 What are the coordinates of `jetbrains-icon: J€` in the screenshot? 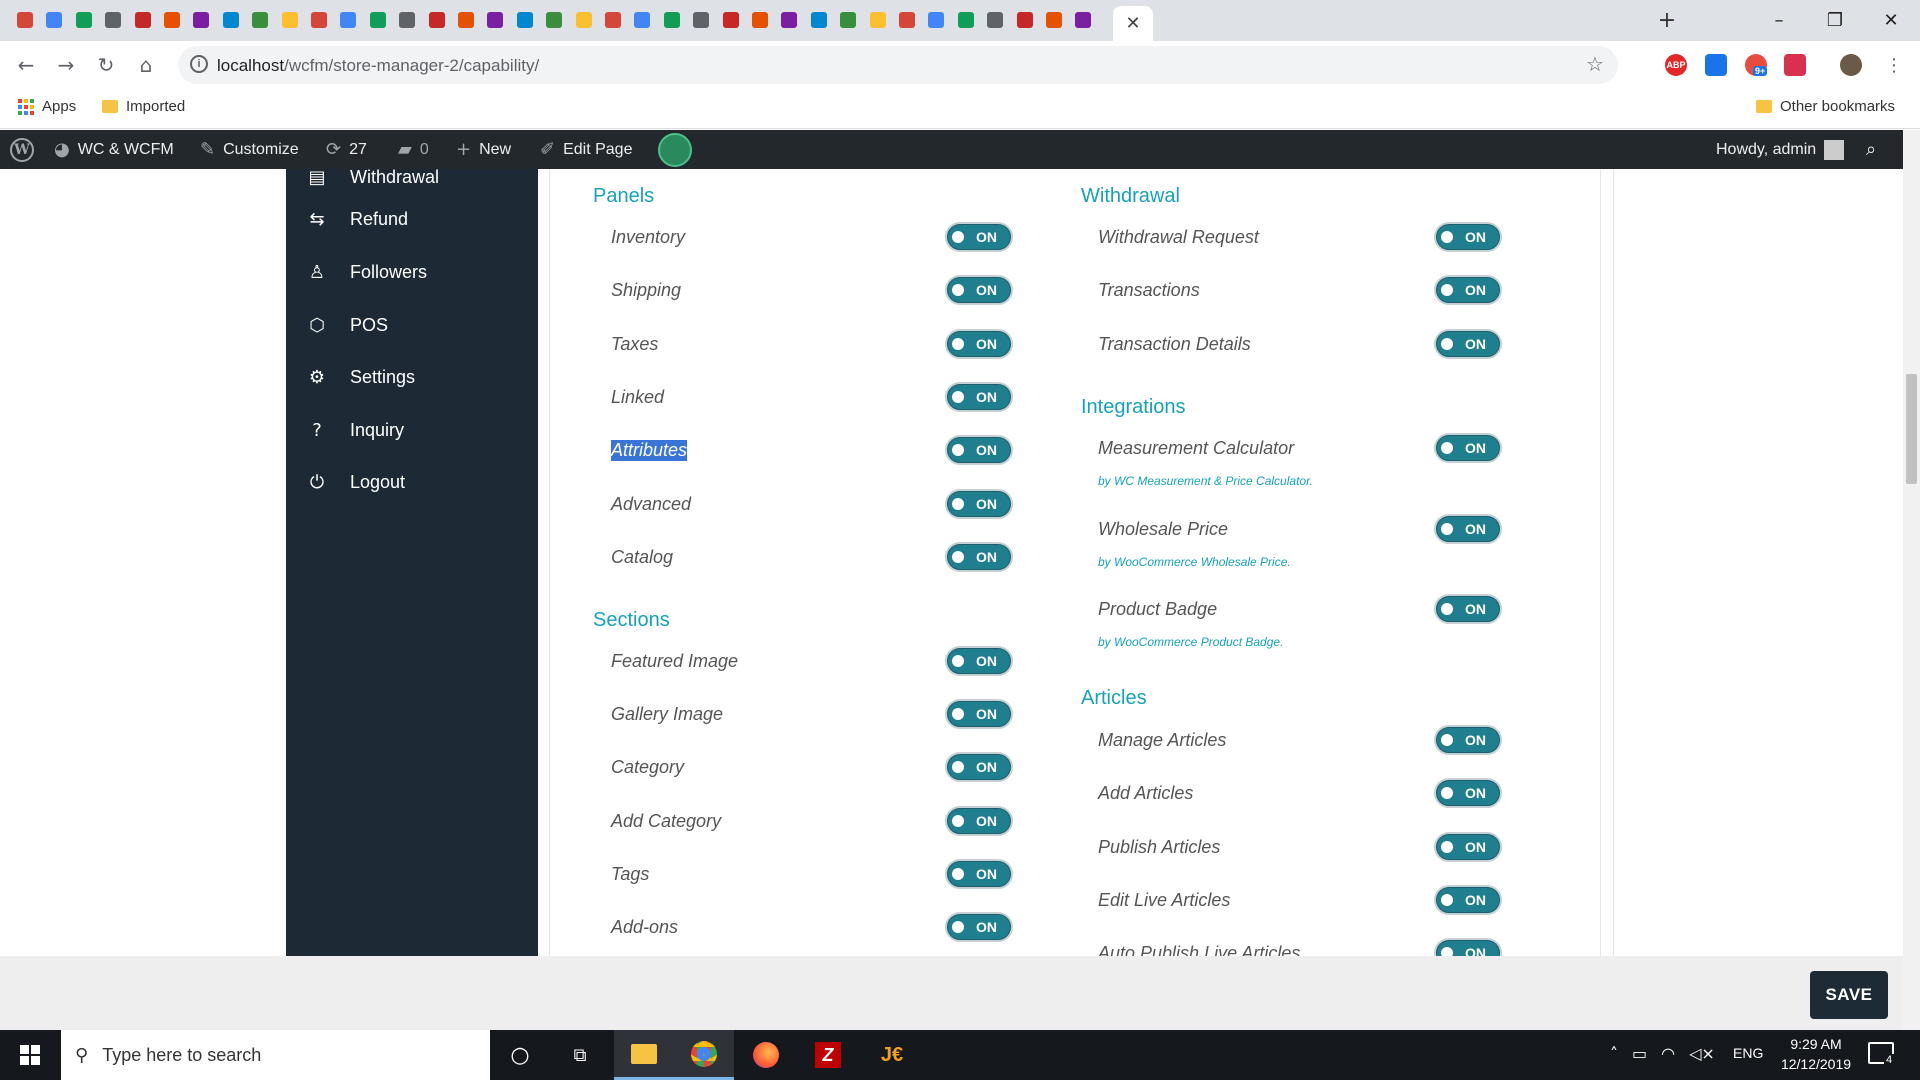 It's located at (892, 1055).